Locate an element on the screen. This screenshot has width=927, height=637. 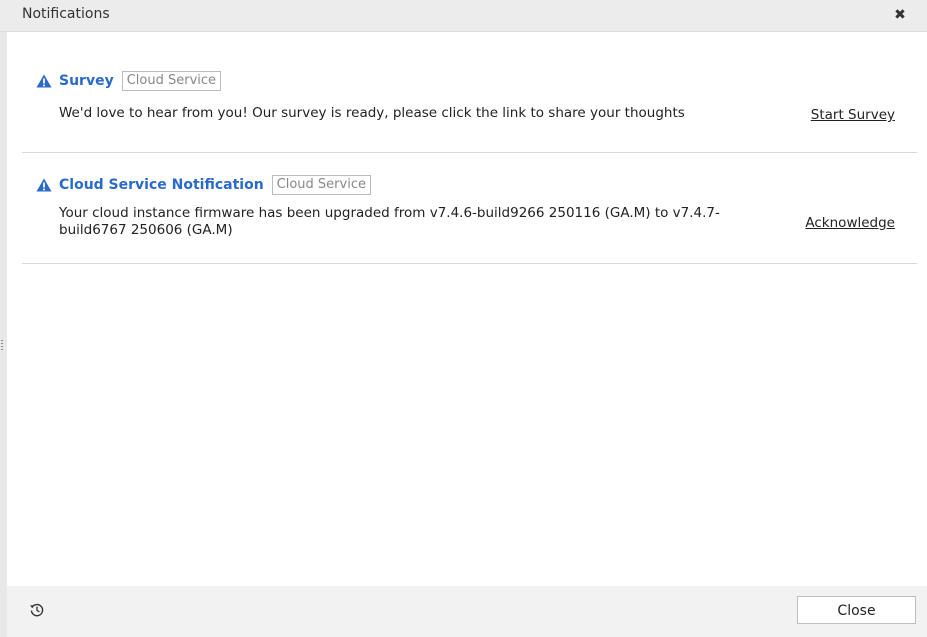
resize-grip-icon is located at coordinates (2, 346).